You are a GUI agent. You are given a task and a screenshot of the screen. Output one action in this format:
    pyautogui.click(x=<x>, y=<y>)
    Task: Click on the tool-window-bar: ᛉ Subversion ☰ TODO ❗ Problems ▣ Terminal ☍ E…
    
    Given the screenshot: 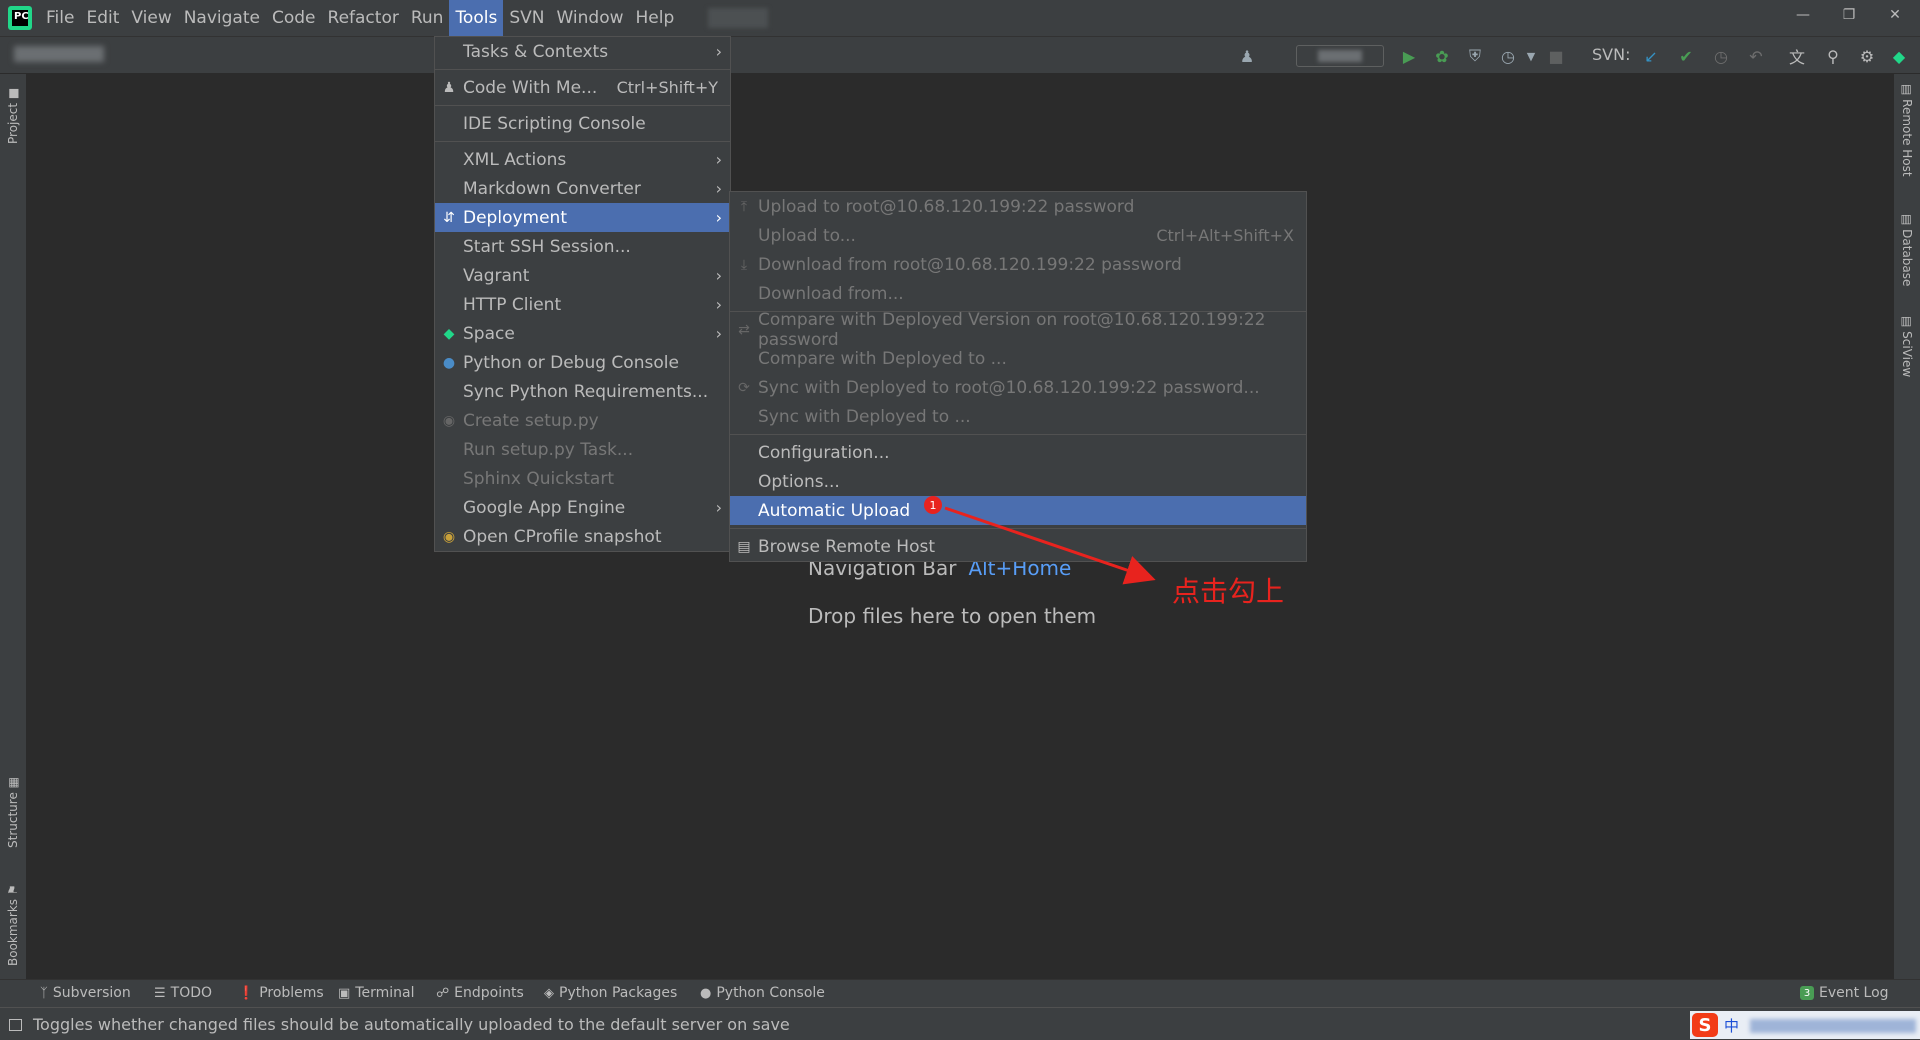 What is the action you would take?
    pyautogui.click(x=960, y=993)
    